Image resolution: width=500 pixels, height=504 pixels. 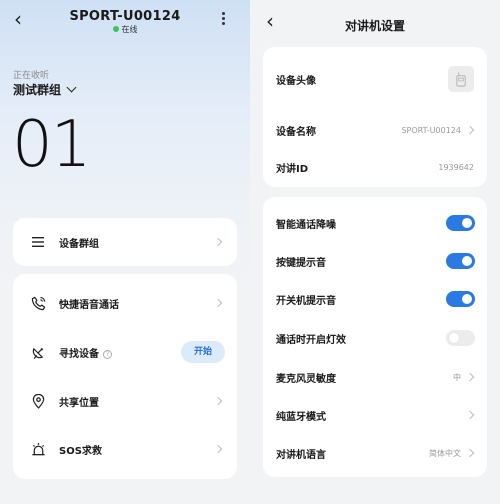 I want to click on settings-row-avatar: 设备头像, so click(x=375, y=79).